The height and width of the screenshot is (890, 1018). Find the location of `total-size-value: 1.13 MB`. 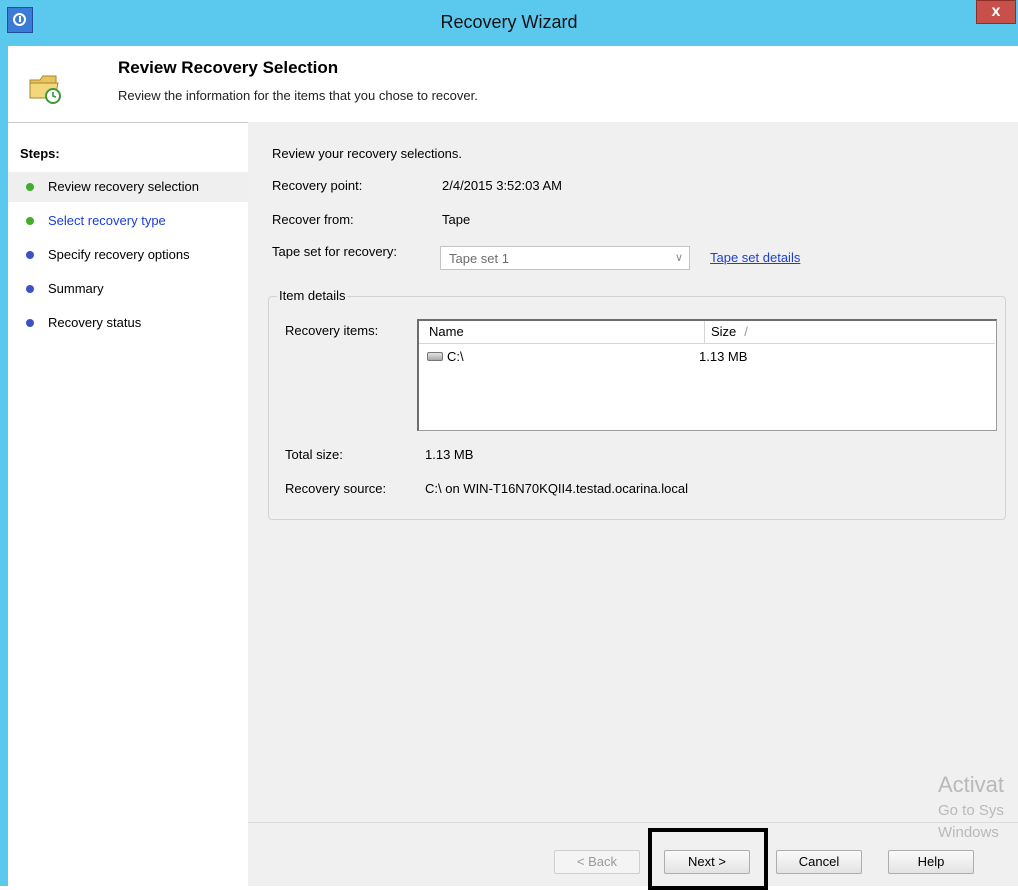

total-size-value: 1.13 MB is located at coordinates (449, 454).